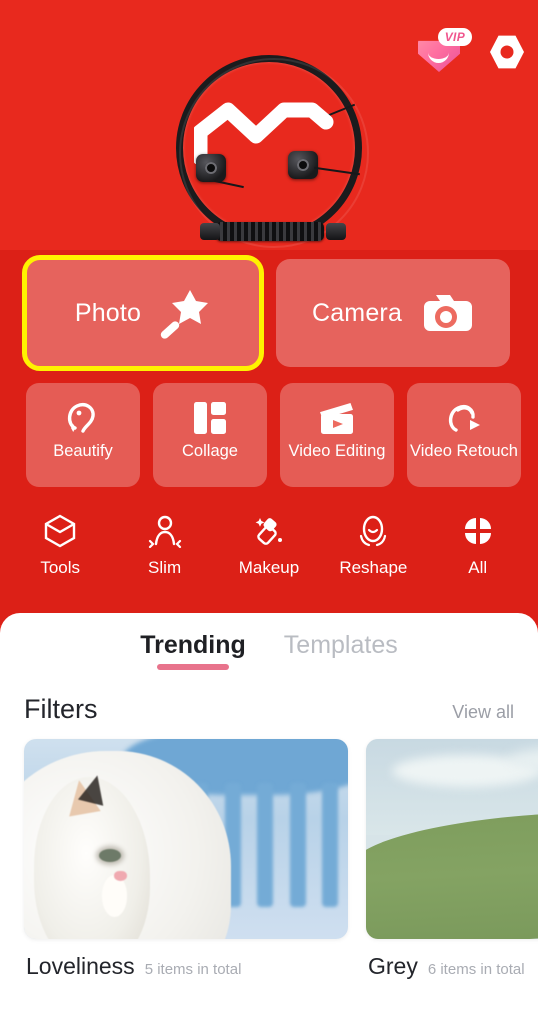 The height and width of the screenshot is (1024, 538). I want to click on filter-card-meta: Loveliness 5 items in total, so click(186, 959).